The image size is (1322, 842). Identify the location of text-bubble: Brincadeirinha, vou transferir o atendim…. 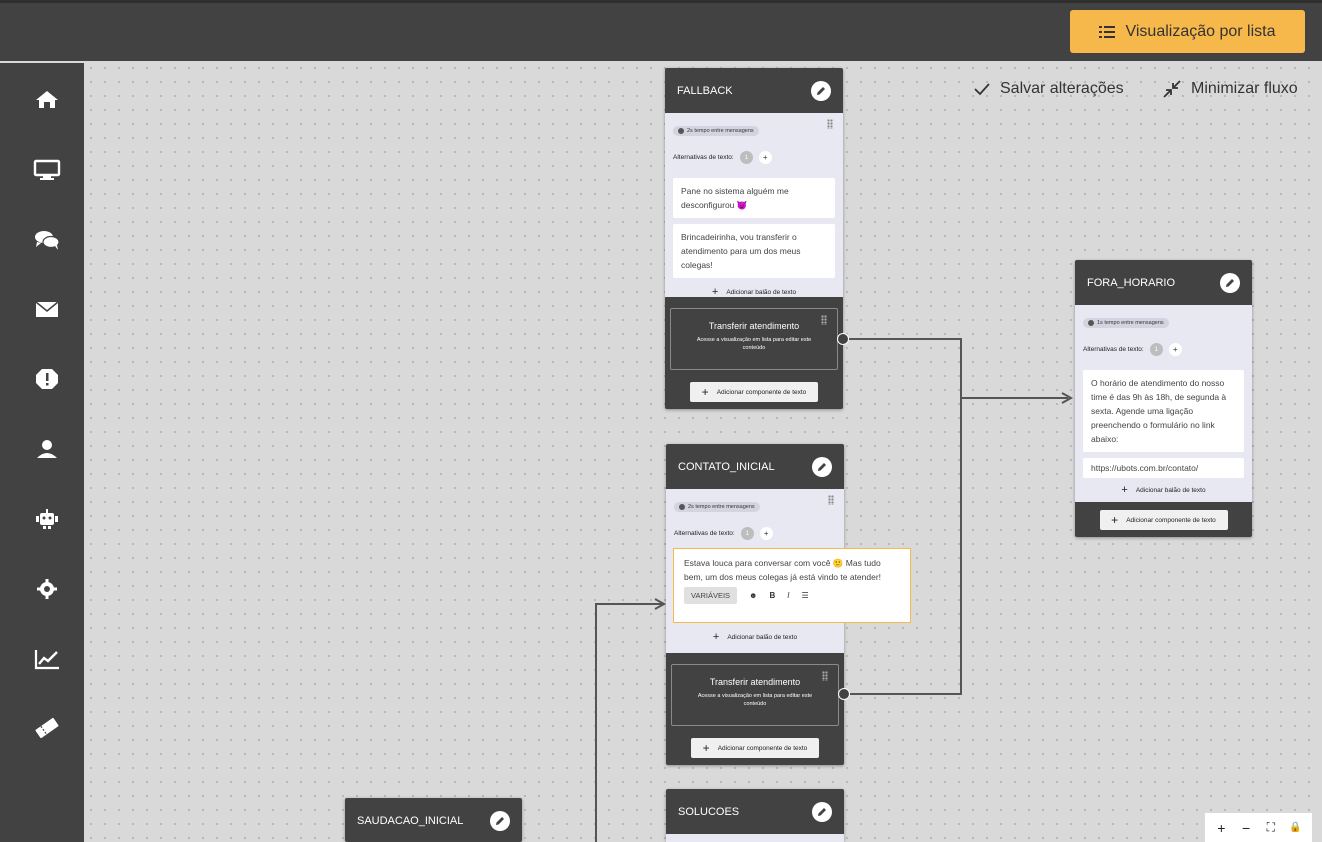
(754, 251).